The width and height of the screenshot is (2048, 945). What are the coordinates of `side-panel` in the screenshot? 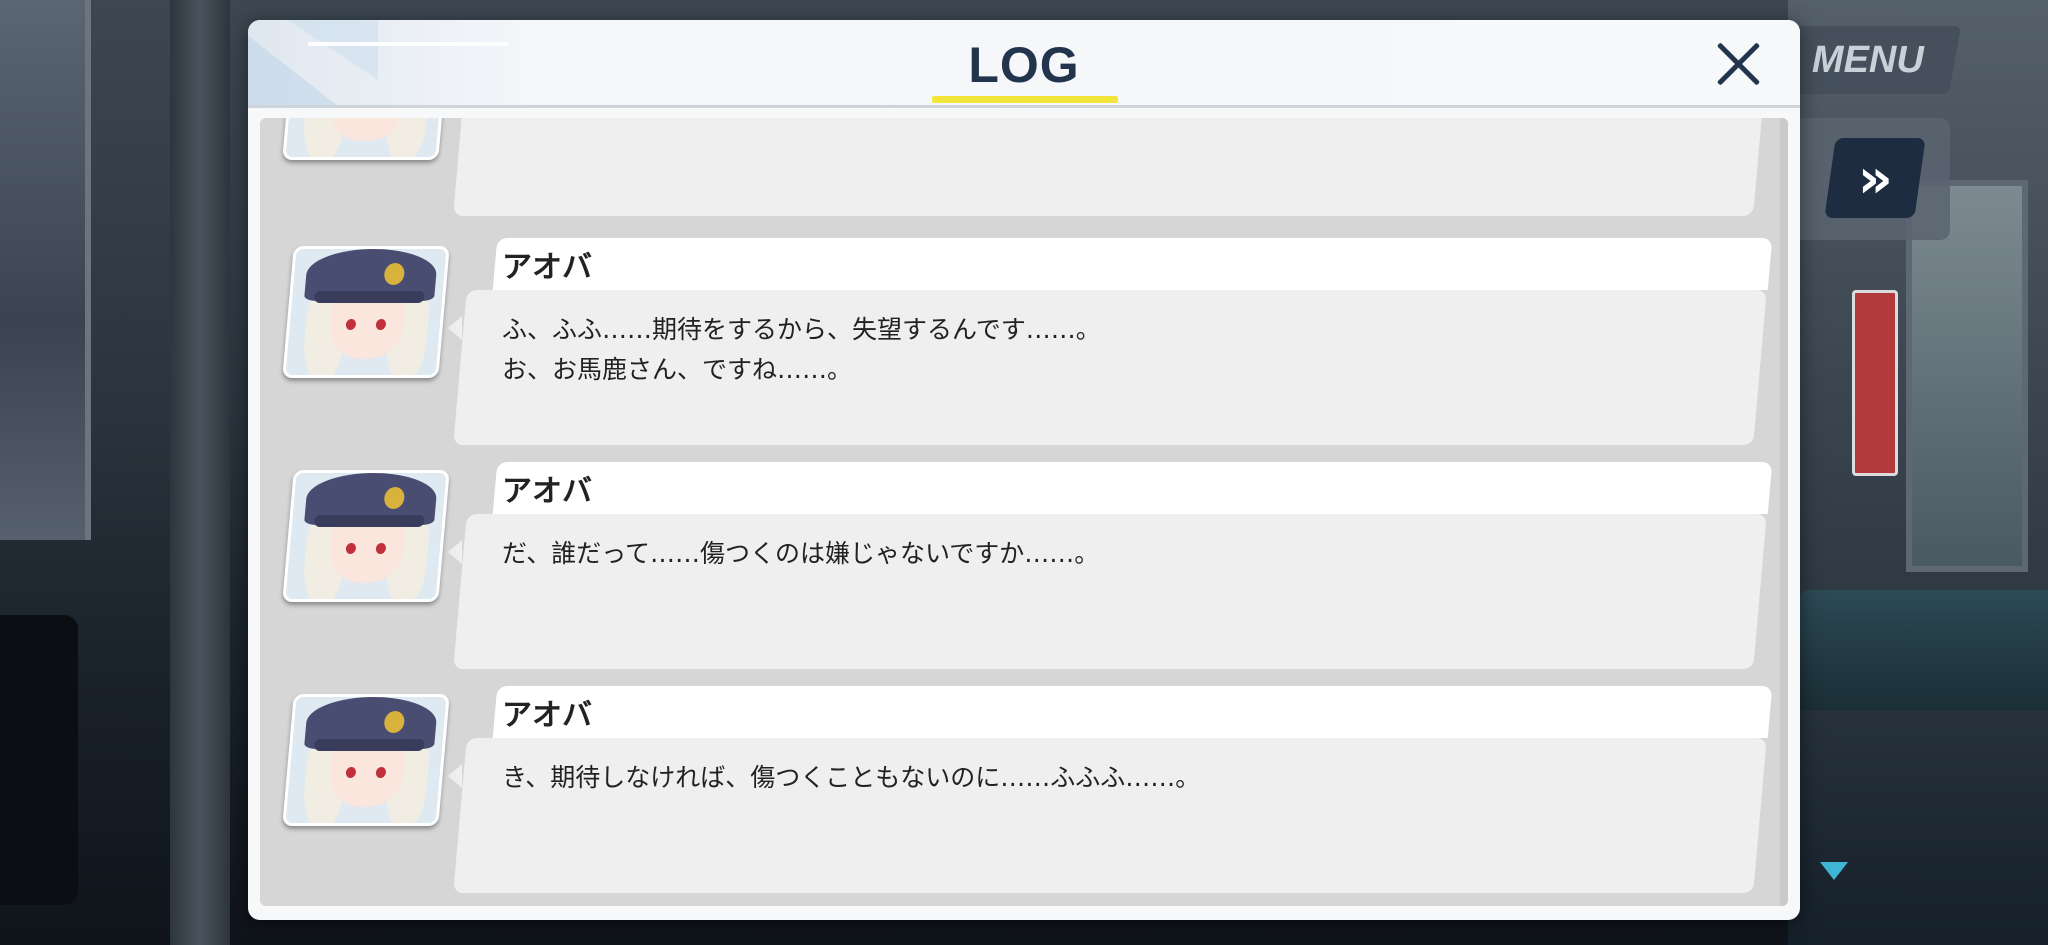 It's located at (39, 760).